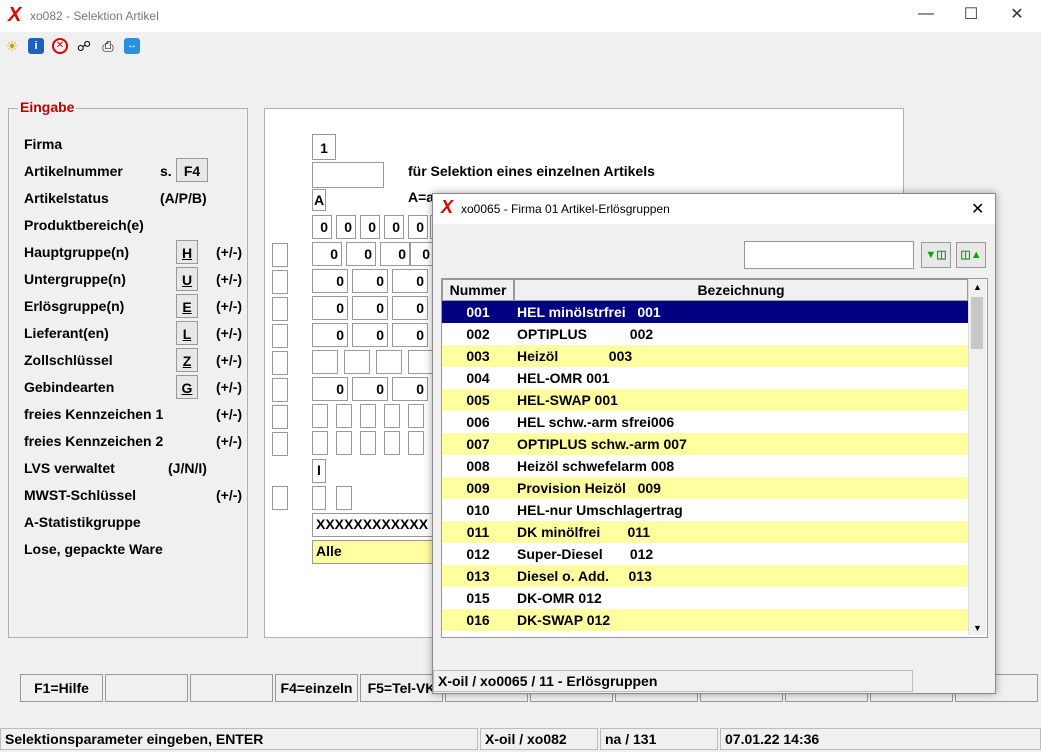  I want to click on table-row: 010 HEL-nur Umschlagertrag, so click(705, 510).